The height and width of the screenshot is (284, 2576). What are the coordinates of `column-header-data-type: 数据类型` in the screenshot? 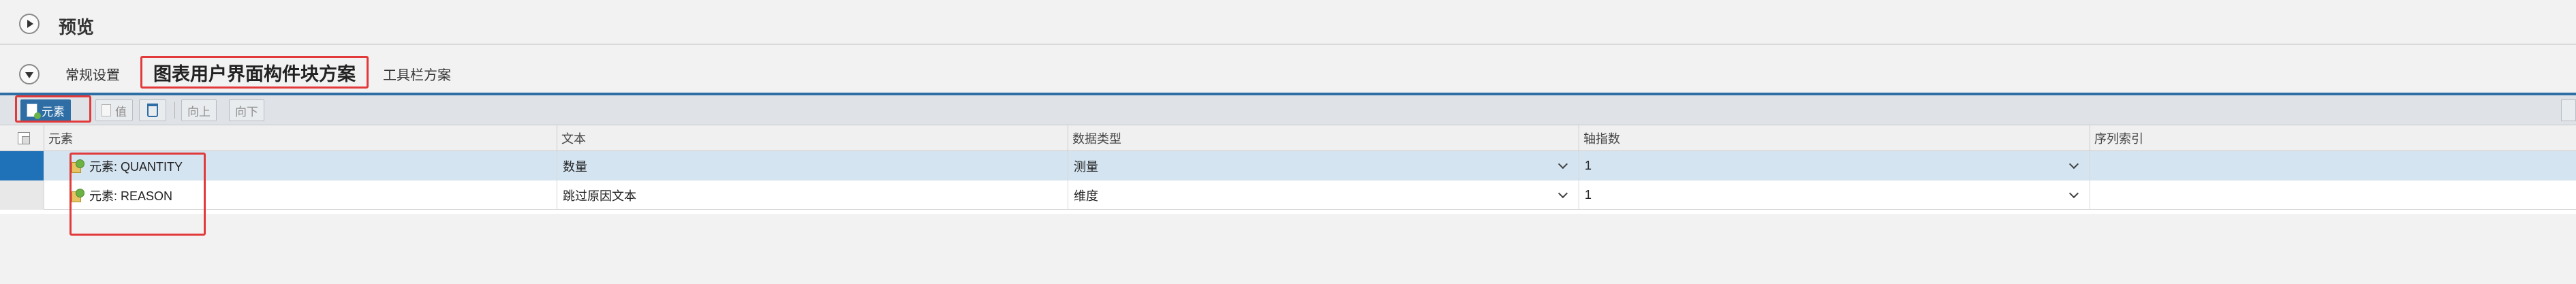 It's located at (1323, 138).